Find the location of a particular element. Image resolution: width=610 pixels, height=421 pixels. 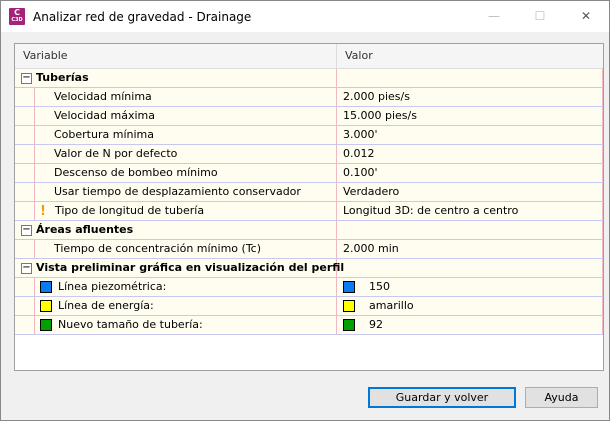

minimize-button: — is located at coordinates (494, 16).